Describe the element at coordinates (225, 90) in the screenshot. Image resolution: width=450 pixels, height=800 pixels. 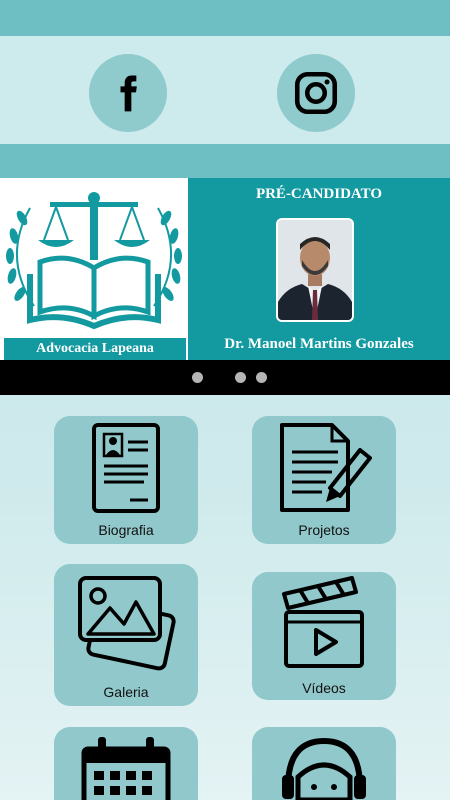
I see `social-links` at that location.